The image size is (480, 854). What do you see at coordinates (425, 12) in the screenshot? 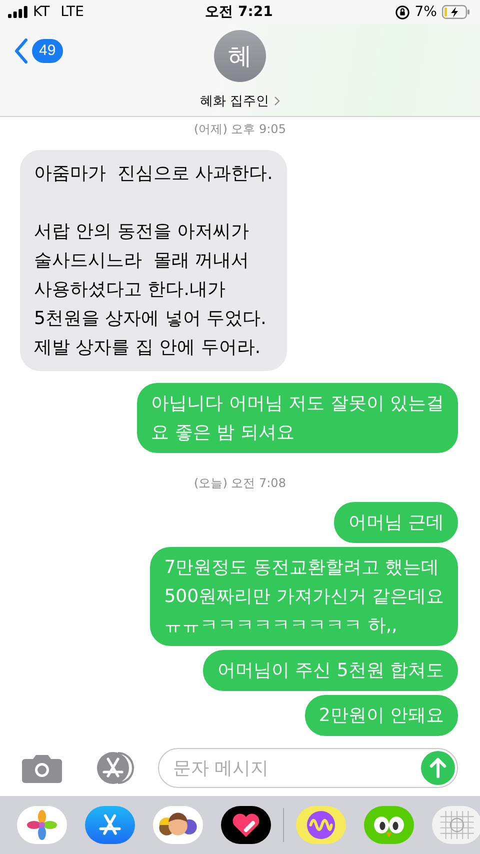
I see `battery-percent: 7%` at bounding box center [425, 12].